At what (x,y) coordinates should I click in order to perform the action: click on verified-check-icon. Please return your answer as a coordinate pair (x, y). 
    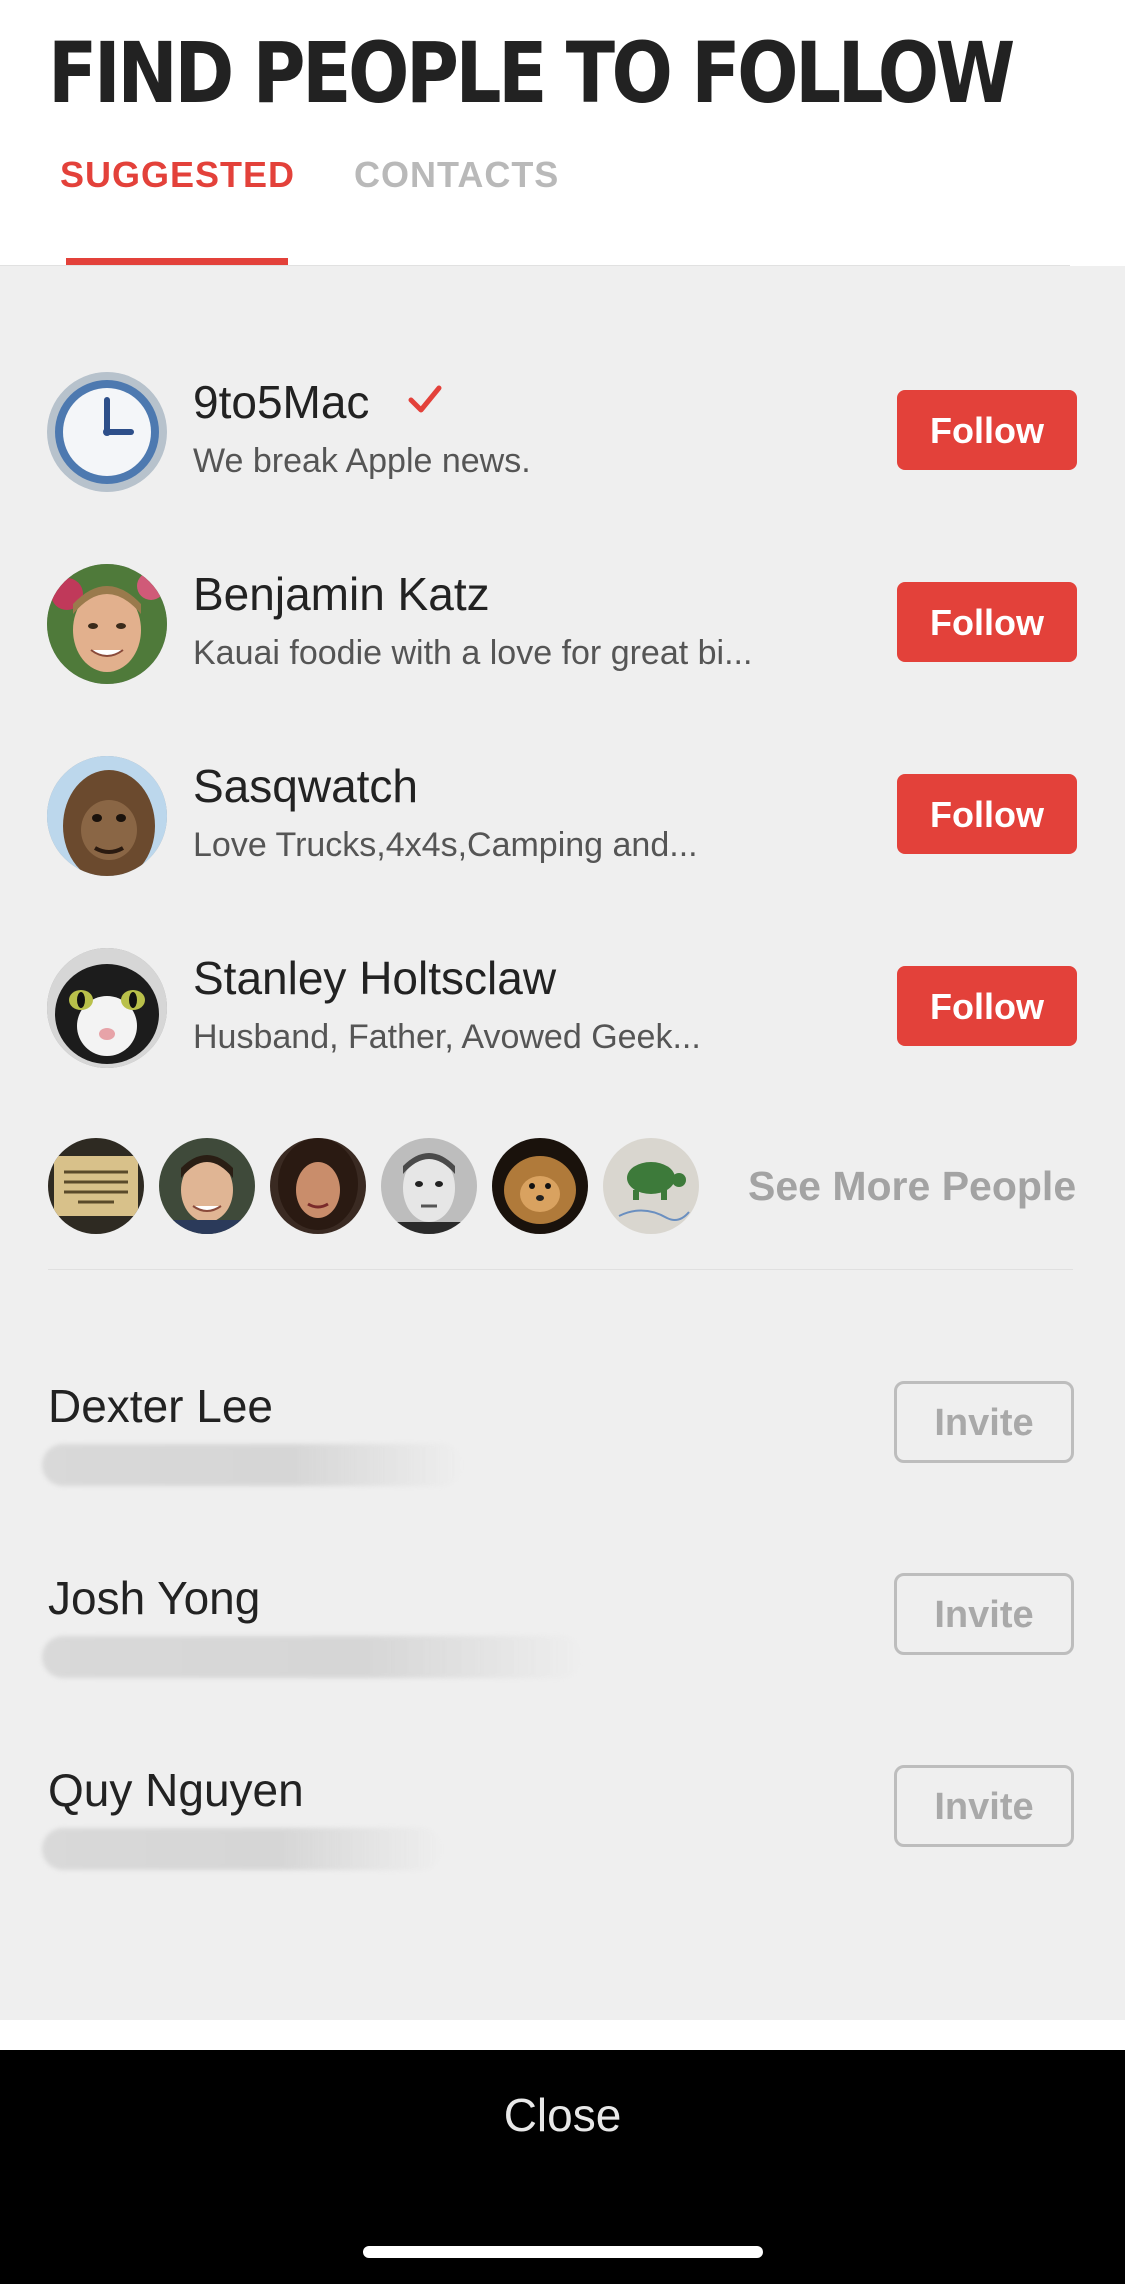
    Looking at the image, I should click on (425, 399).